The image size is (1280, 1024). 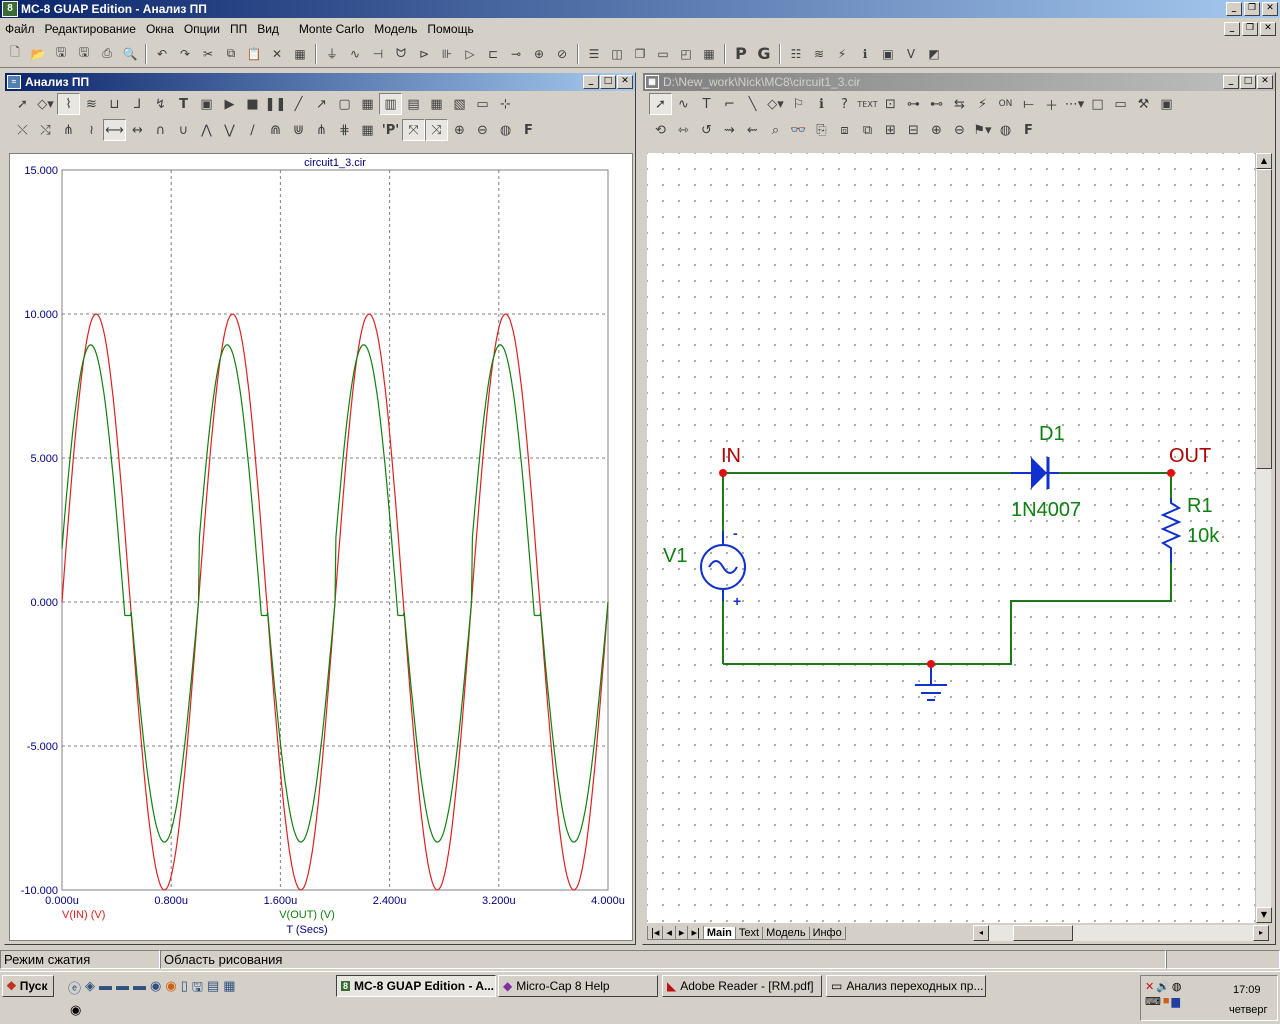 I want to click on sch-flip-icon: ↺, so click(x=706, y=130).